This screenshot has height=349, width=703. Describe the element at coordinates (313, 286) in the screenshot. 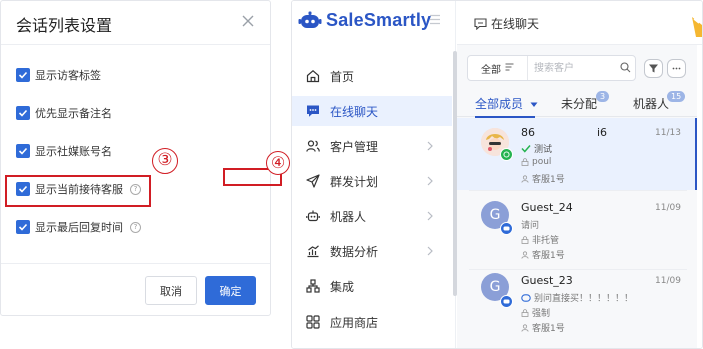

I see `integration-icon` at that location.